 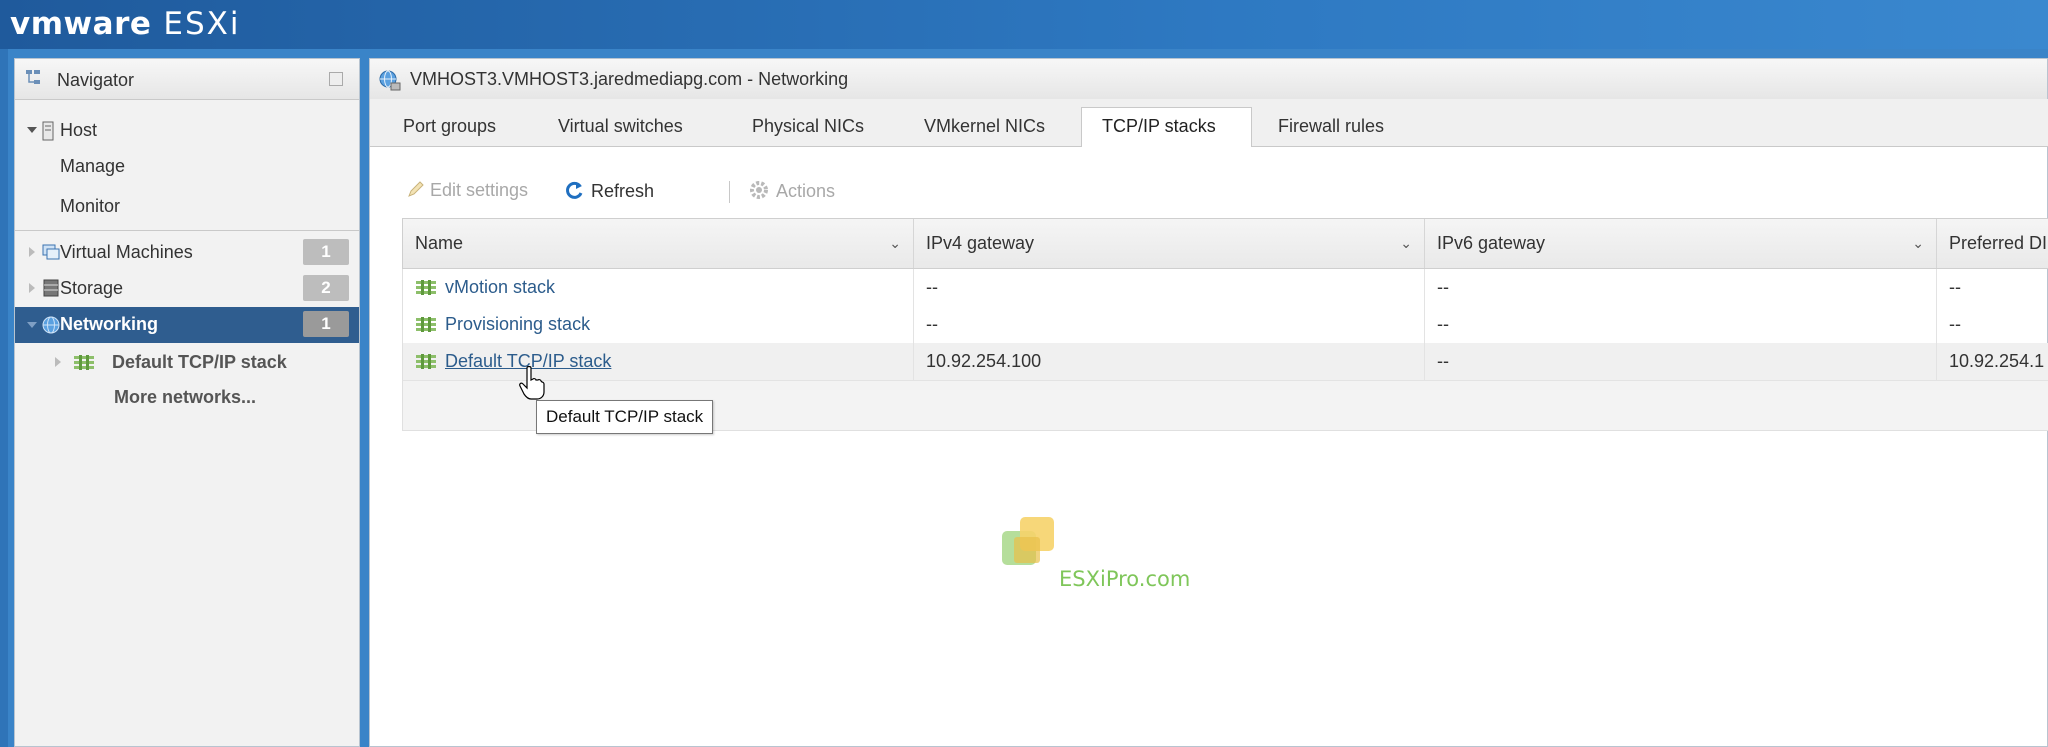 I want to click on tab-tcpip-stacks: TCP/IP stacks, so click(x=1166, y=127).